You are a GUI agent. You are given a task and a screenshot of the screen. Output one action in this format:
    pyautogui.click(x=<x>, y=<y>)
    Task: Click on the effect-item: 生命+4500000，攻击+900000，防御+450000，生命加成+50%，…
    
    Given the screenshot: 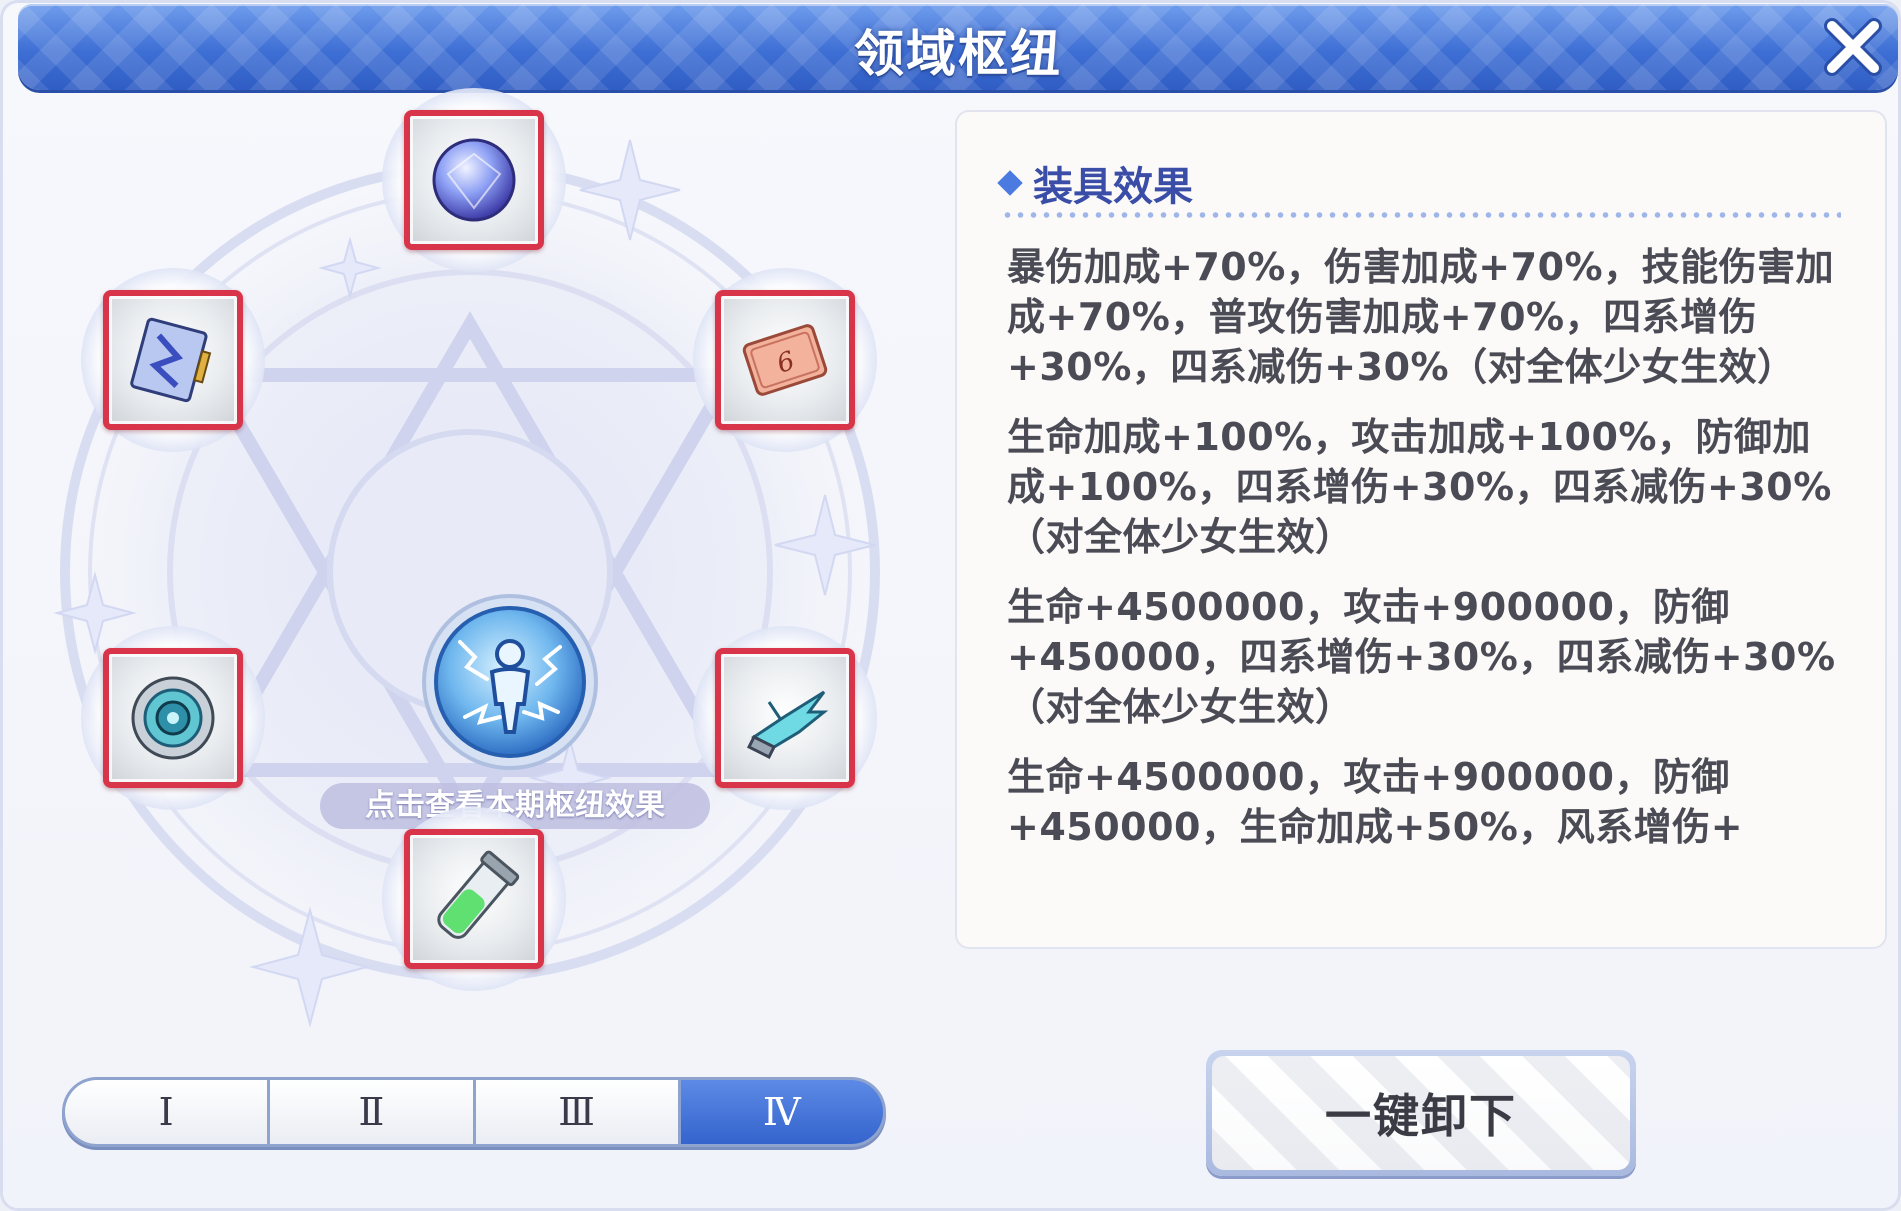 What is the action you would take?
    pyautogui.click(x=1375, y=802)
    